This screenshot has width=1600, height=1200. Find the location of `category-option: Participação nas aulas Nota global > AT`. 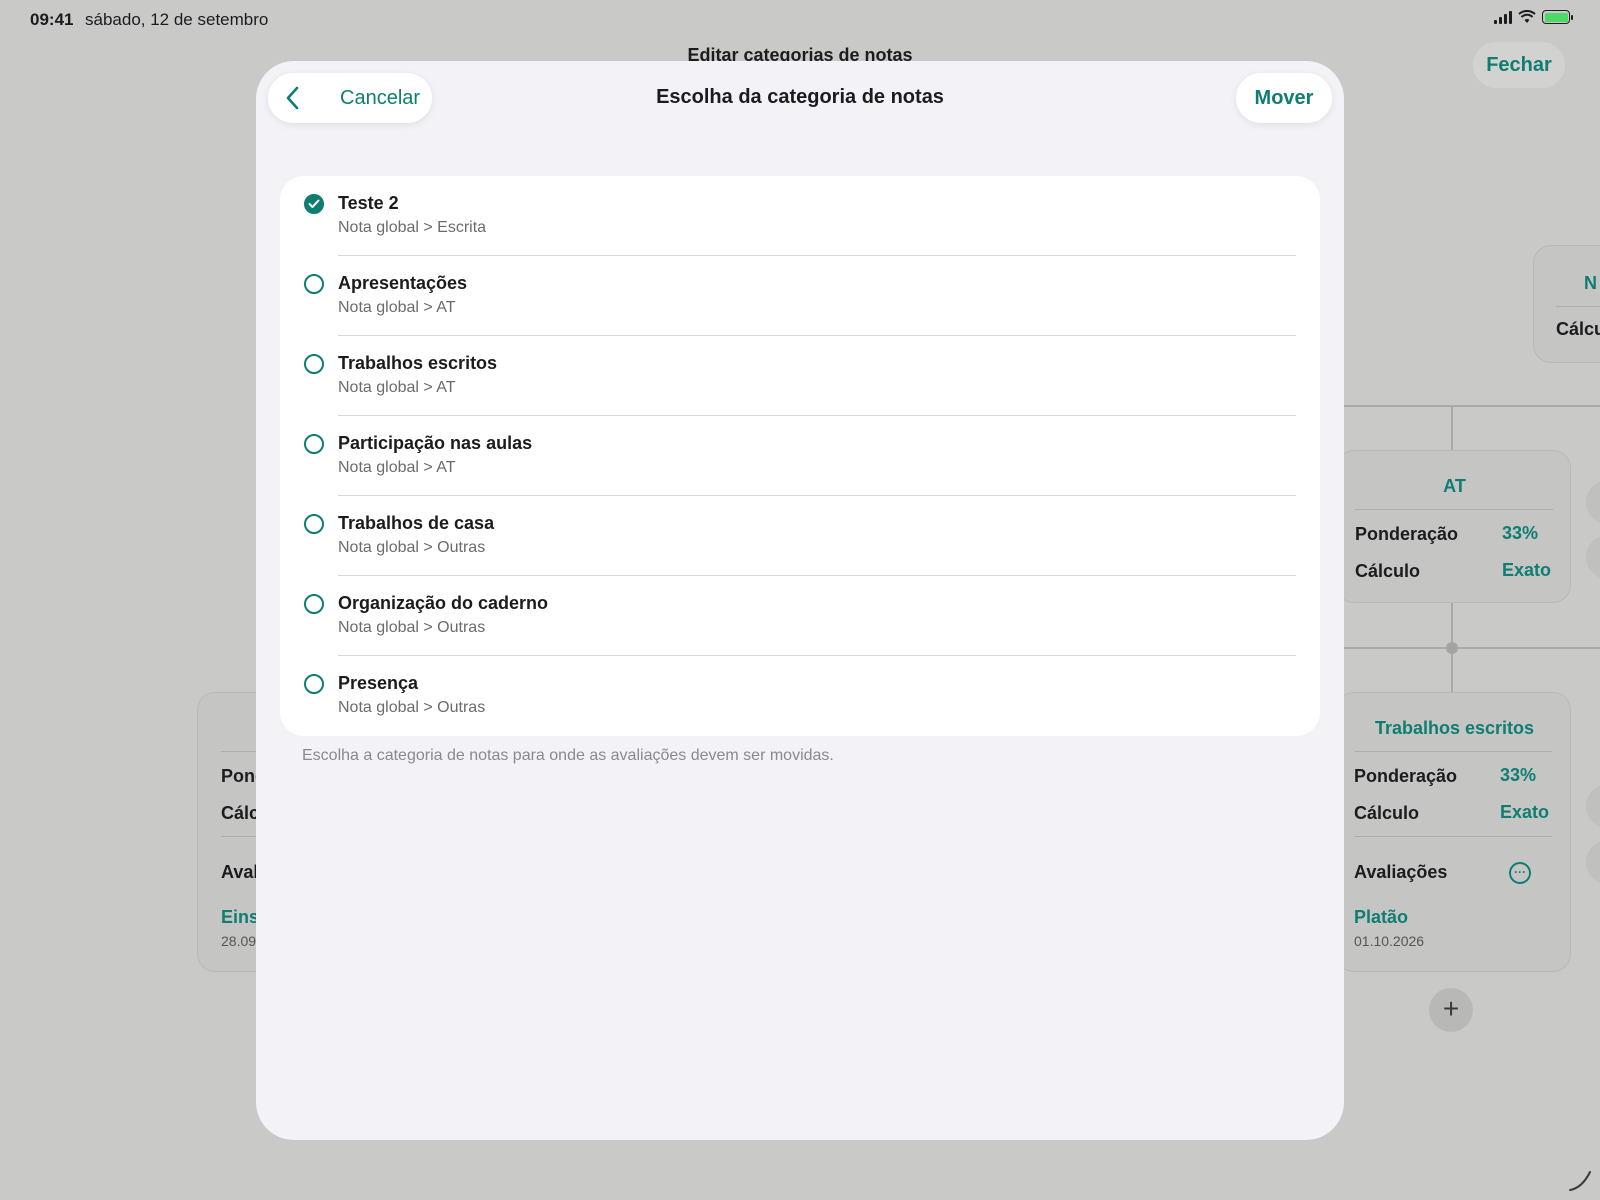

category-option: Participação nas aulas Nota global > AT is located at coordinates (800, 456).